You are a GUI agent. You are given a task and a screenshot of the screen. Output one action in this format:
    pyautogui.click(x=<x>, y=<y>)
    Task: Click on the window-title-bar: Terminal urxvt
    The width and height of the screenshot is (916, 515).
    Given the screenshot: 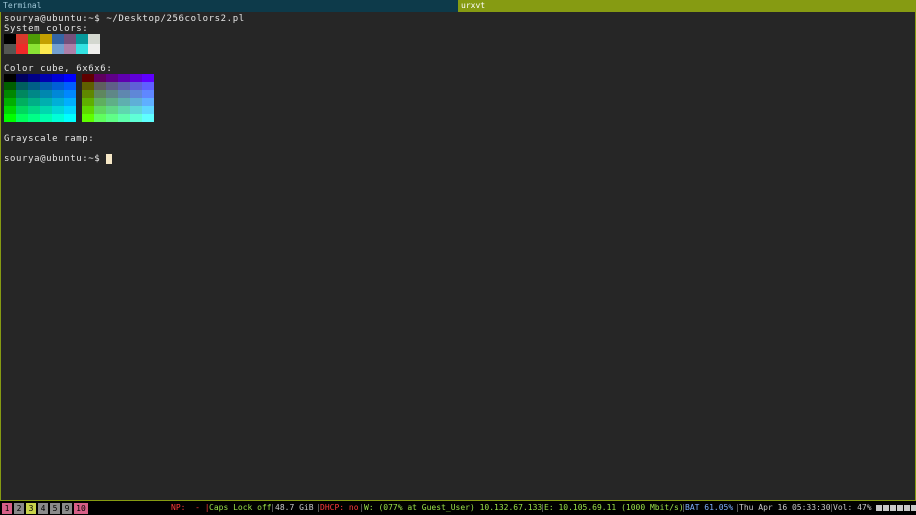 What is the action you would take?
    pyautogui.click(x=458, y=6)
    